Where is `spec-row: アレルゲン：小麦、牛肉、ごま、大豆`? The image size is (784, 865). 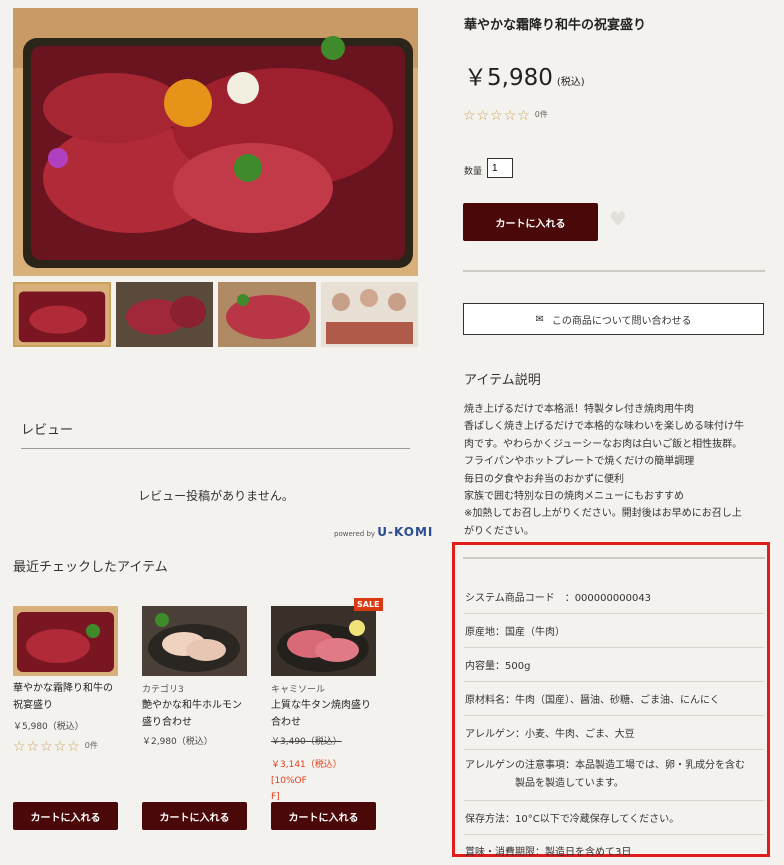
spec-row: アレルゲン：小麦、牛肉、ごま、大豆 is located at coordinates (614, 733).